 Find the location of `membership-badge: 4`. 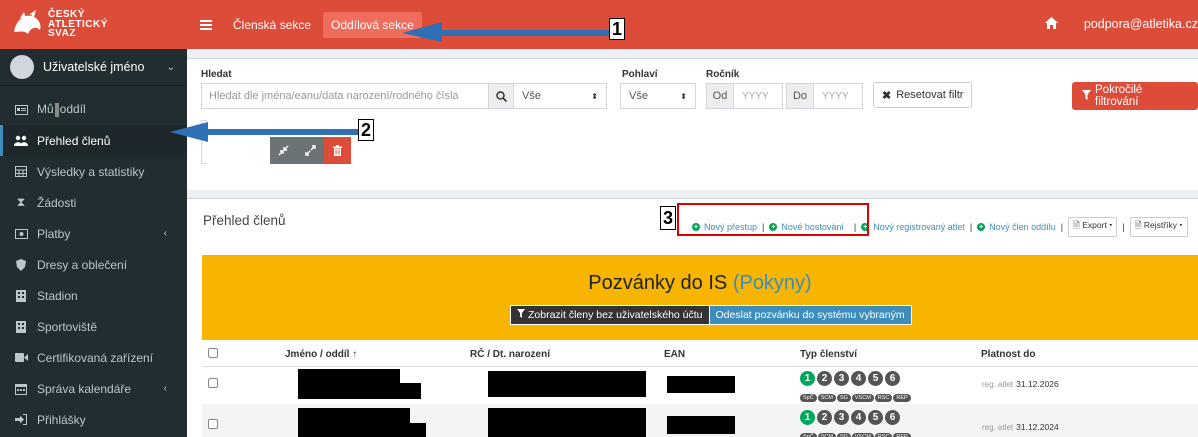

membership-badge: 4 is located at coordinates (858, 417).